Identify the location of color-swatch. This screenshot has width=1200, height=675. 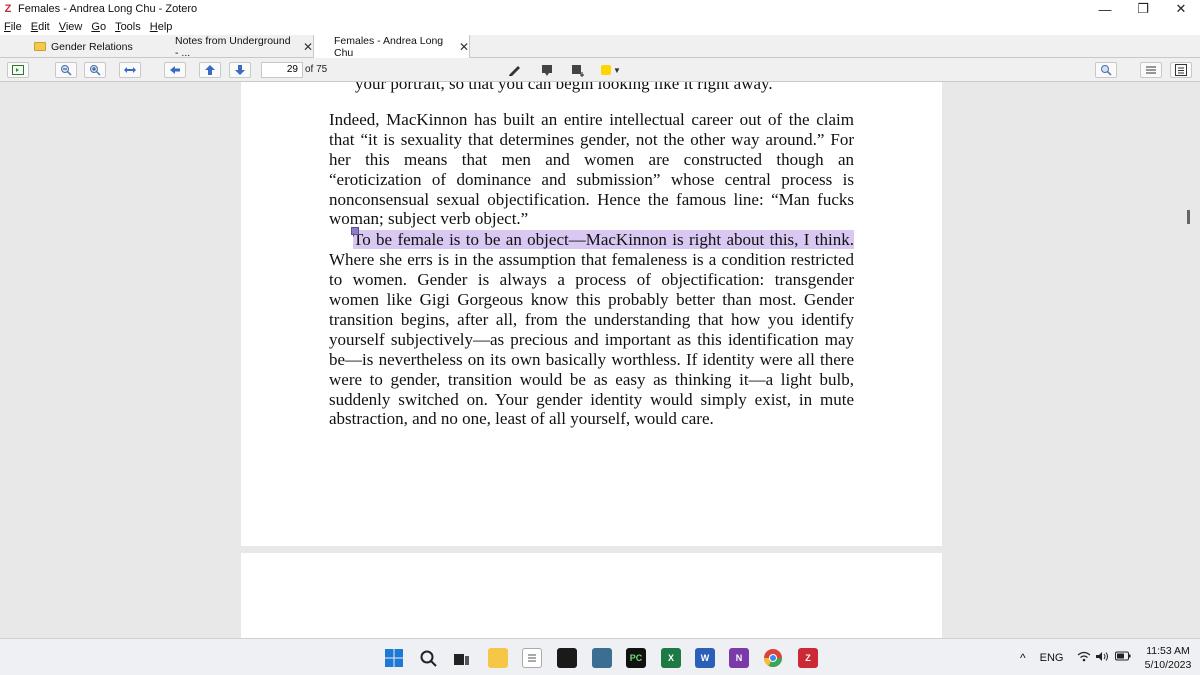
(606, 70).